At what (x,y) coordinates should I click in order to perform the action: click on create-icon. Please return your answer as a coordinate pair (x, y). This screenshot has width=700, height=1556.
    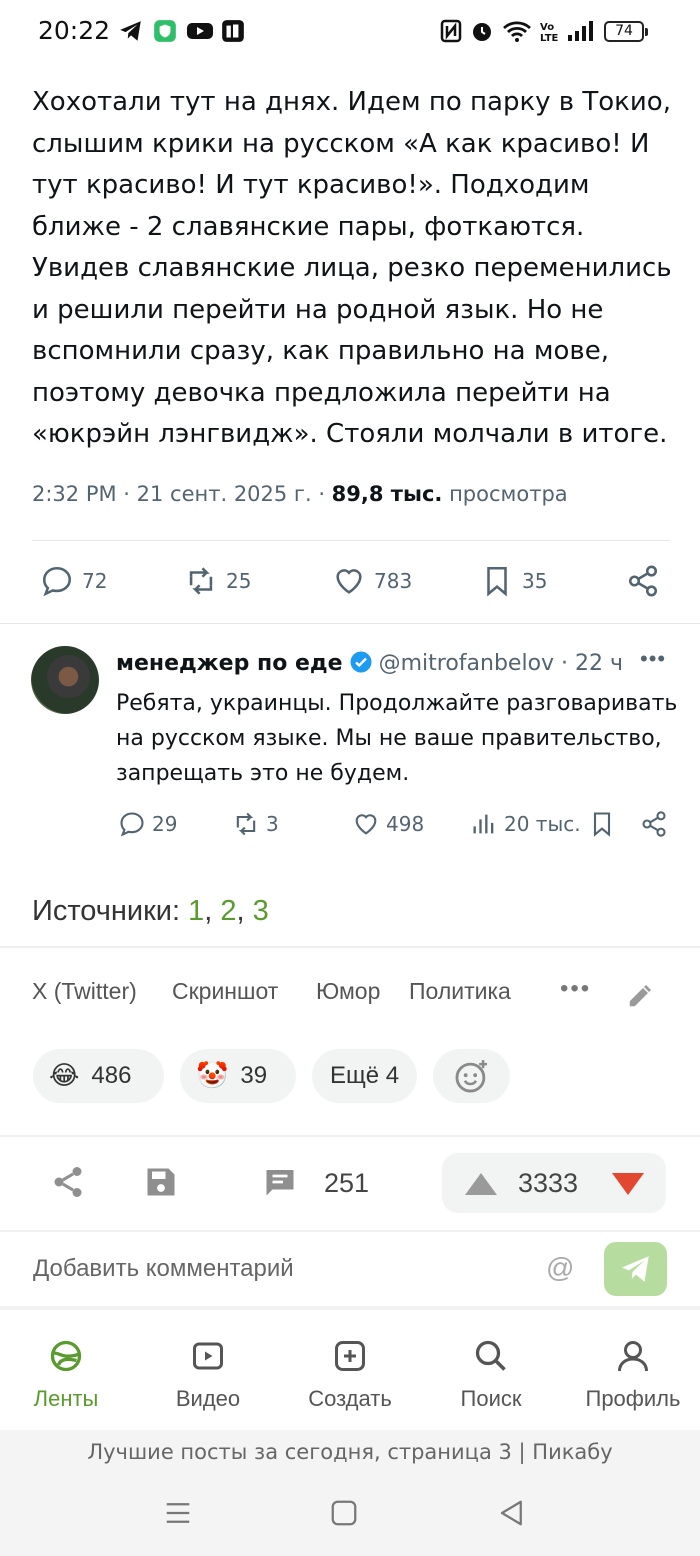
    Looking at the image, I should click on (350, 1356).